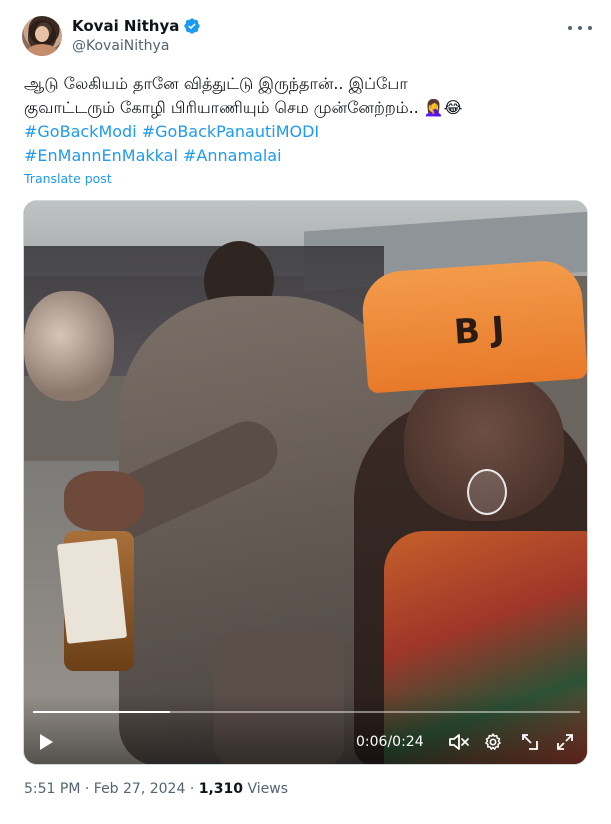 This screenshot has height=824, width=611. Describe the element at coordinates (120, 46) in the screenshot. I see `author-handle: @KovaiNithya` at that location.